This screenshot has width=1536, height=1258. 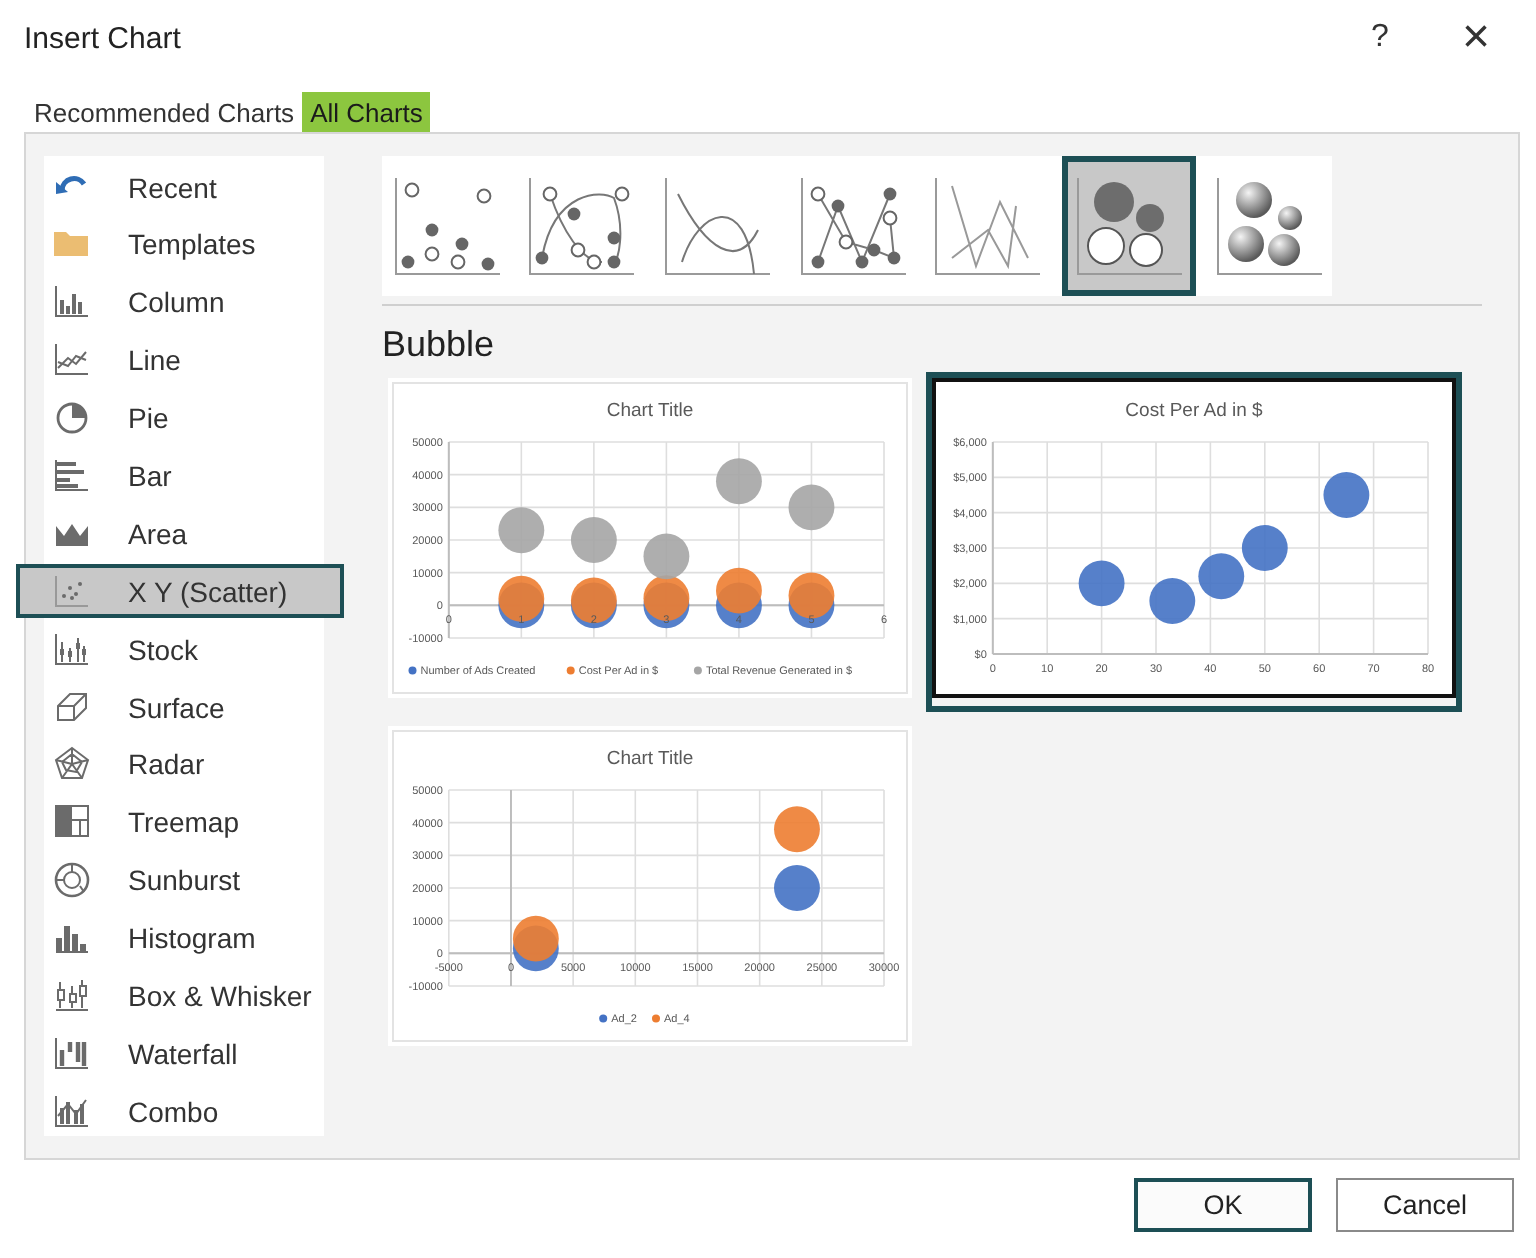 I want to click on chart-type-label: Waterfall, so click(x=183, y=1053).